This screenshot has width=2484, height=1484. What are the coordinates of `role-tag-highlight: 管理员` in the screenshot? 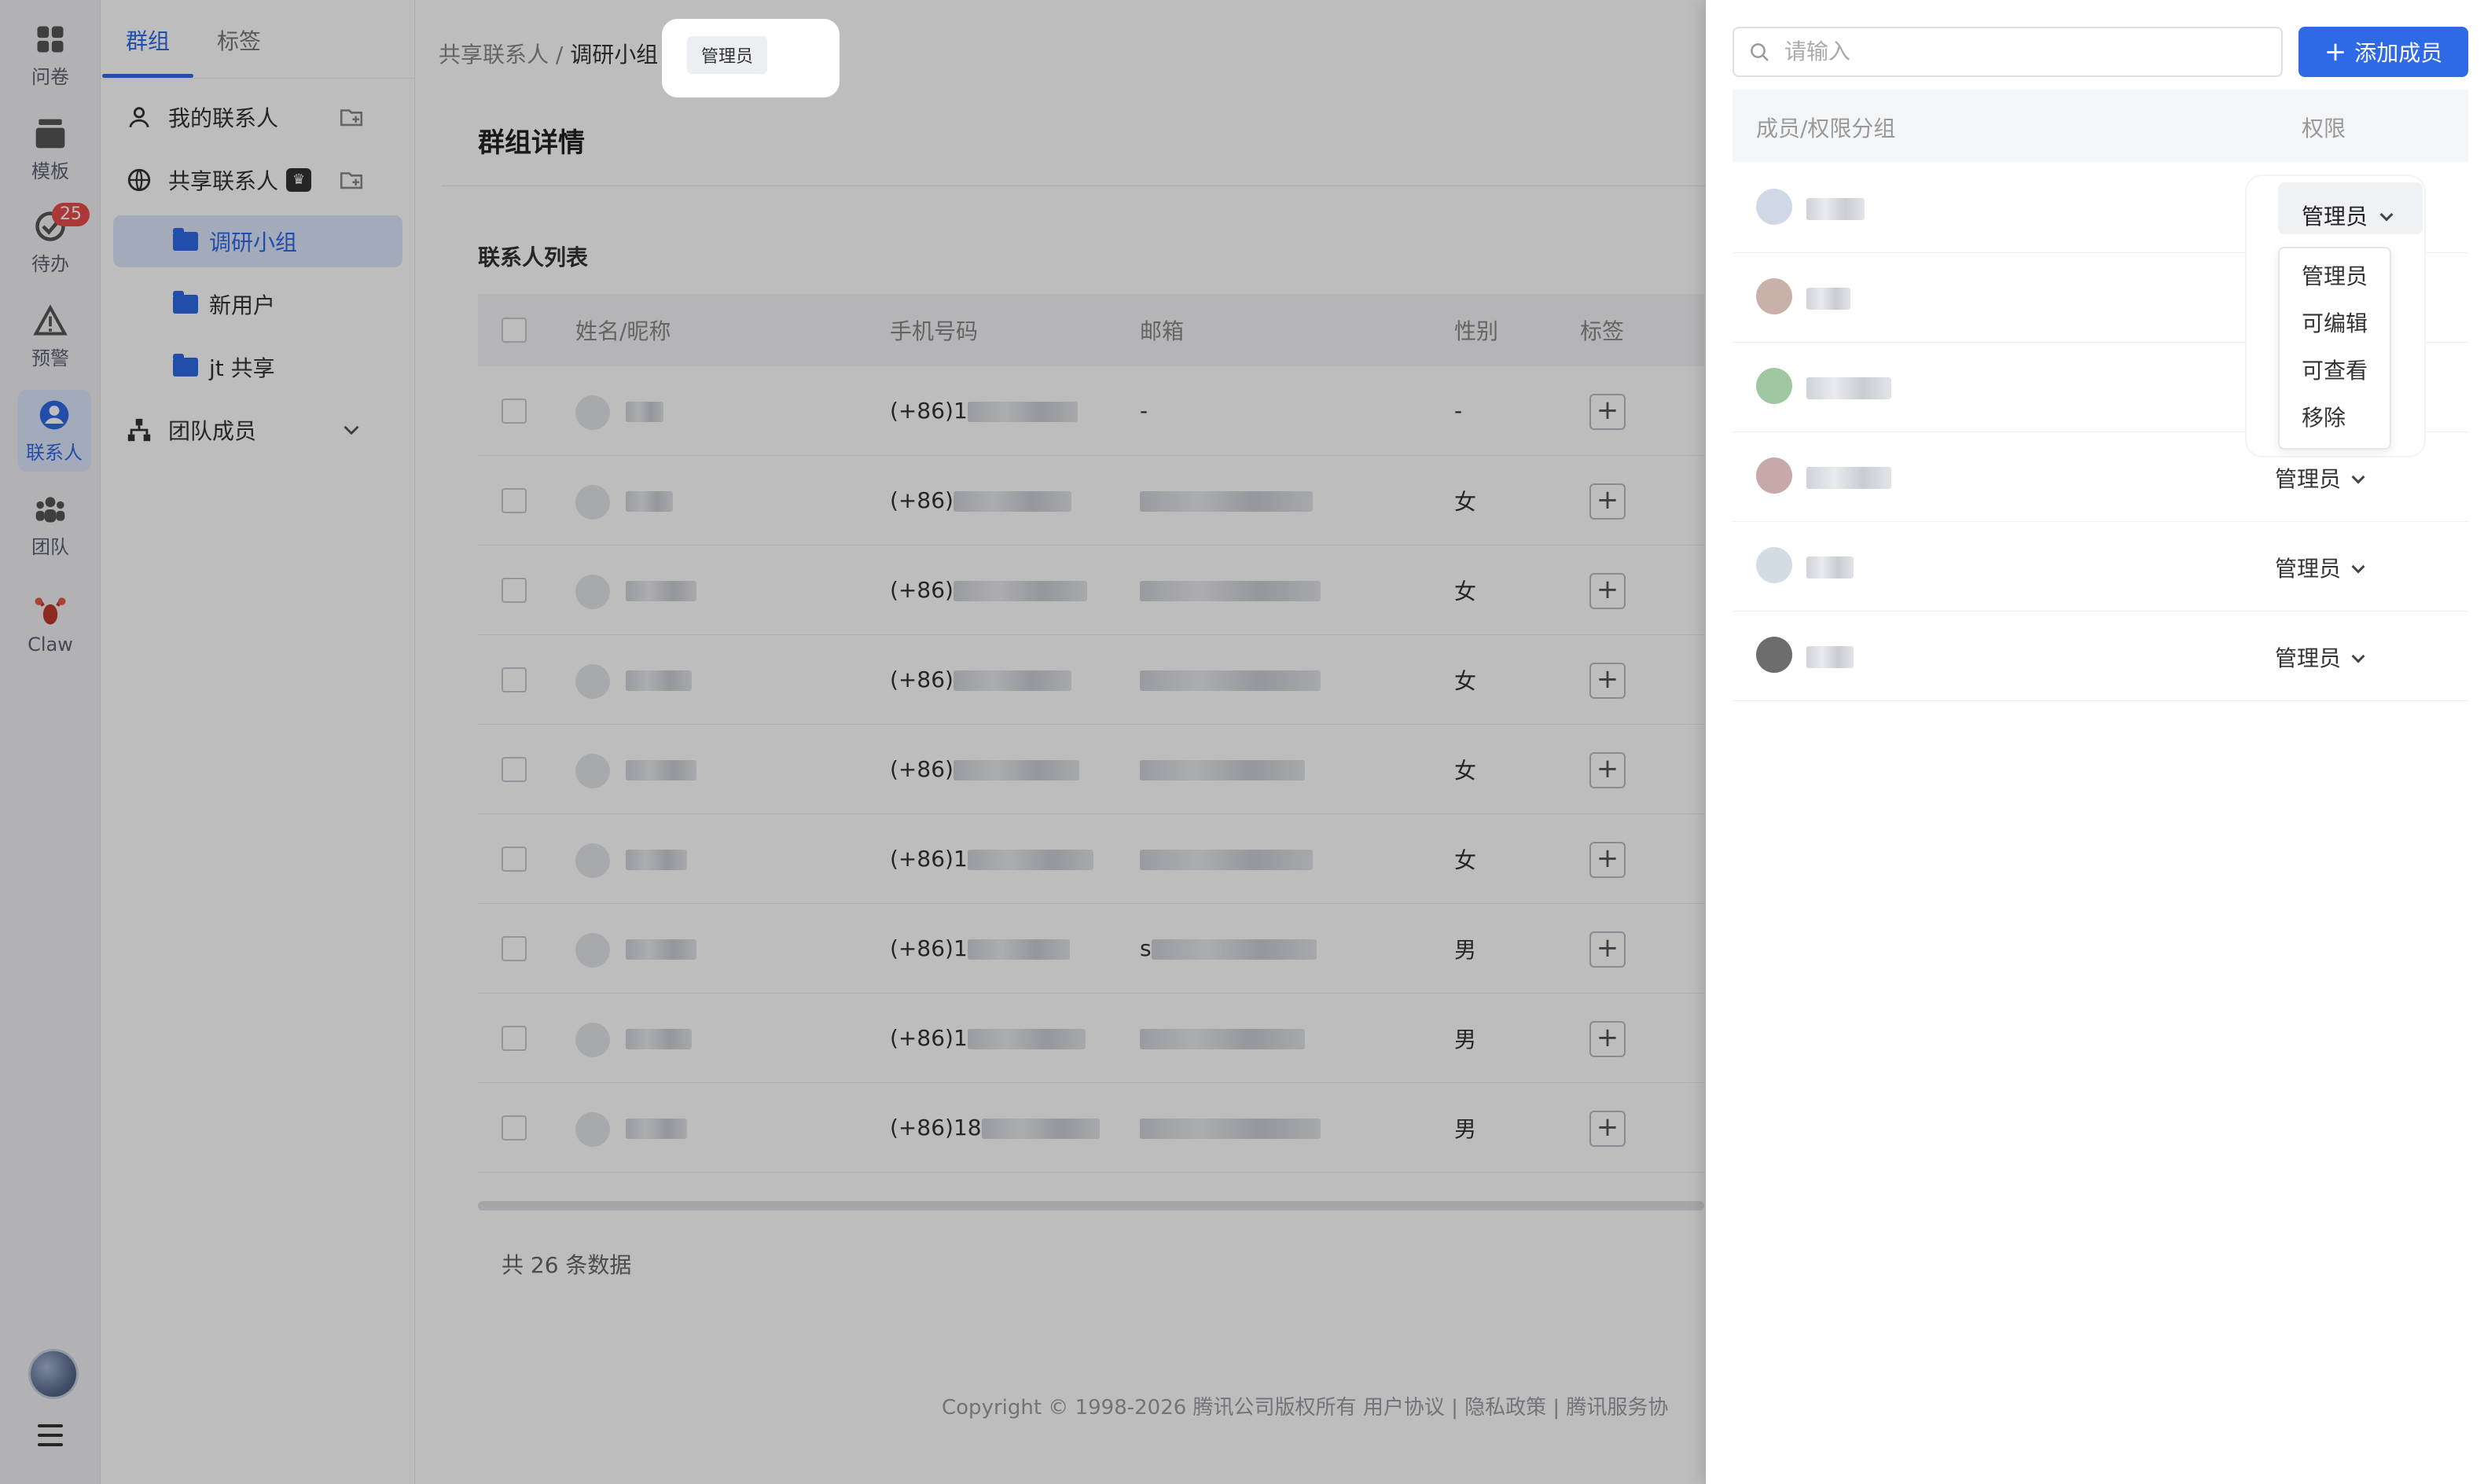 It's located at (751, 58).